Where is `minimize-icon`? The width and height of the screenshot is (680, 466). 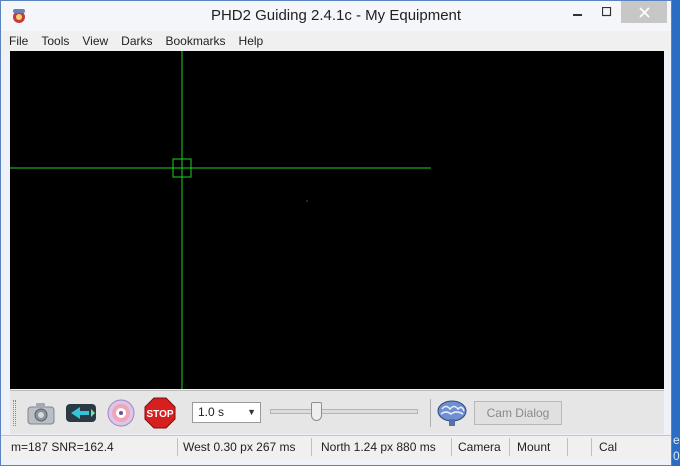 minimize-icon is located at coordinates (577, 15).